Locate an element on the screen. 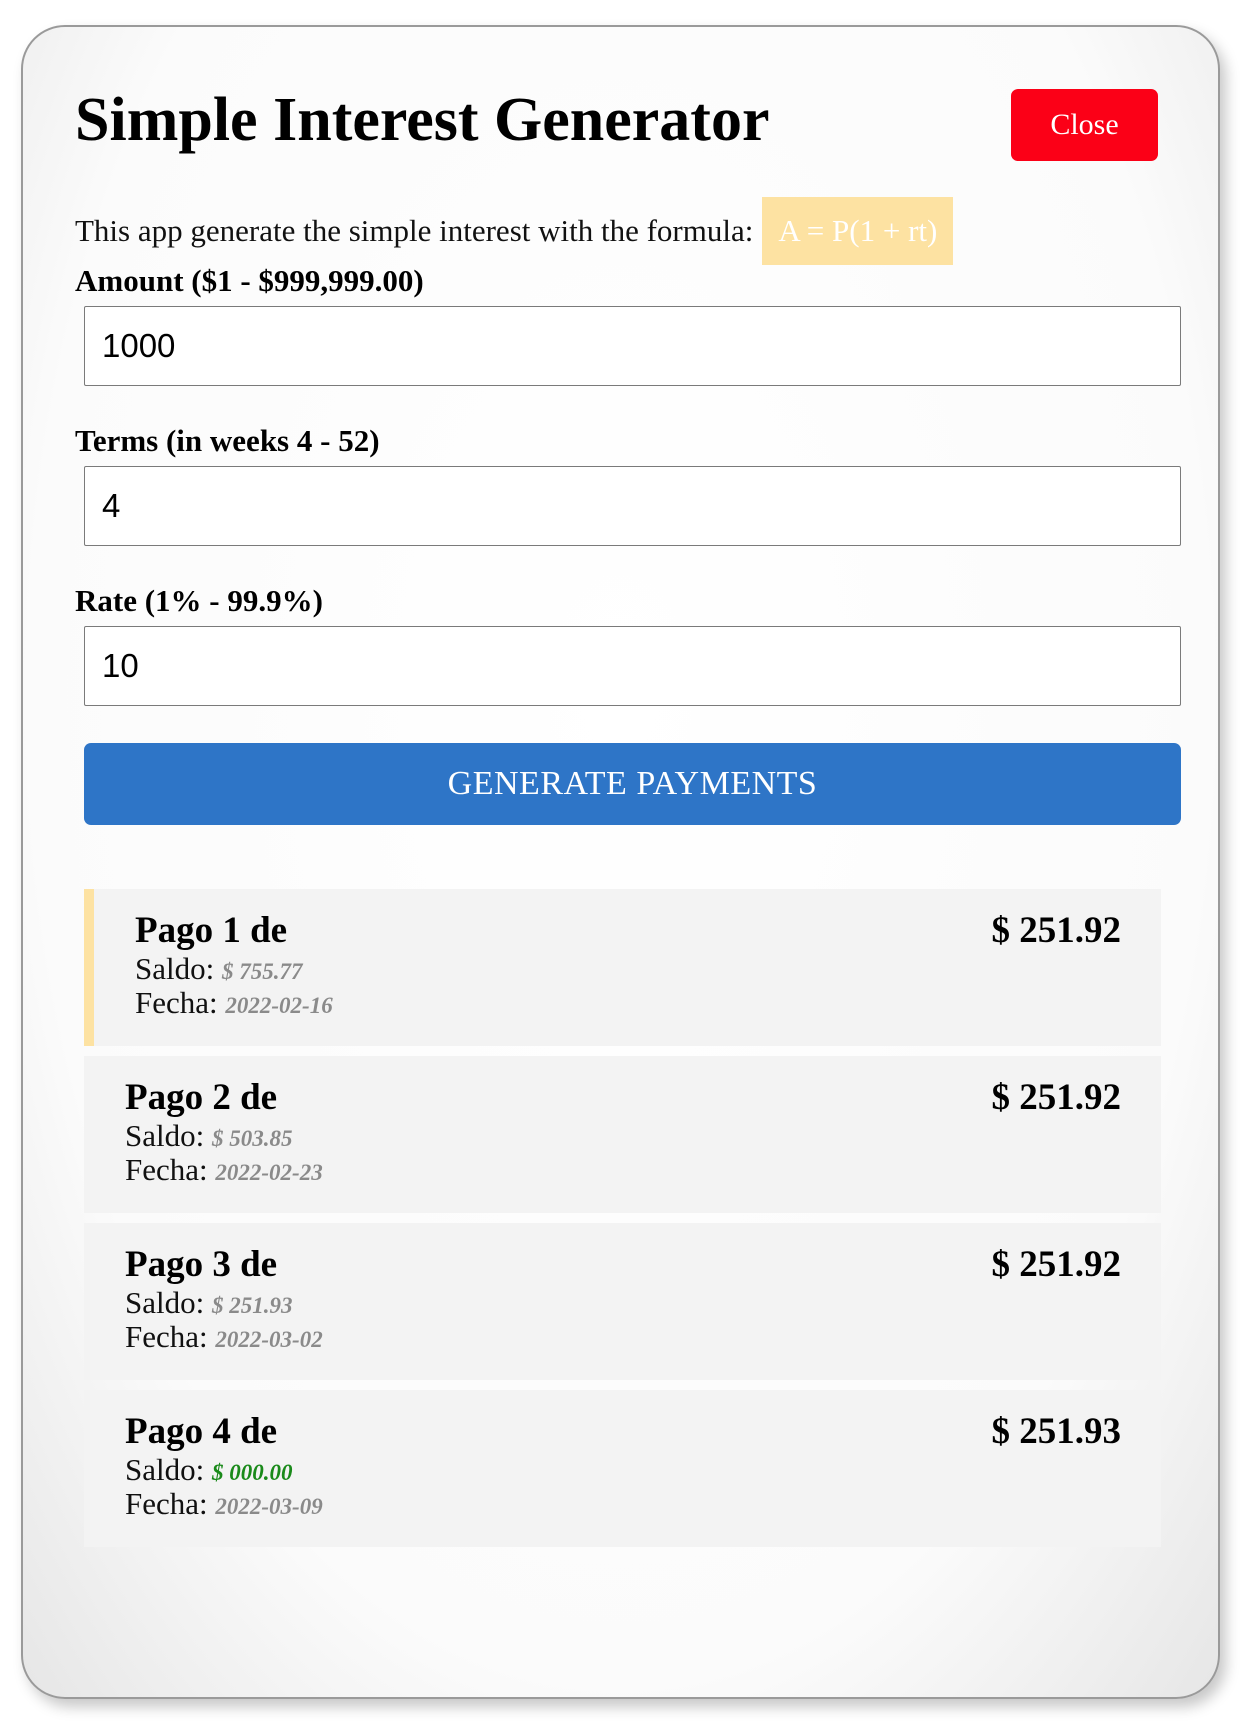  payment-title: Pago 3 de is located at coordinates (201, 1264).